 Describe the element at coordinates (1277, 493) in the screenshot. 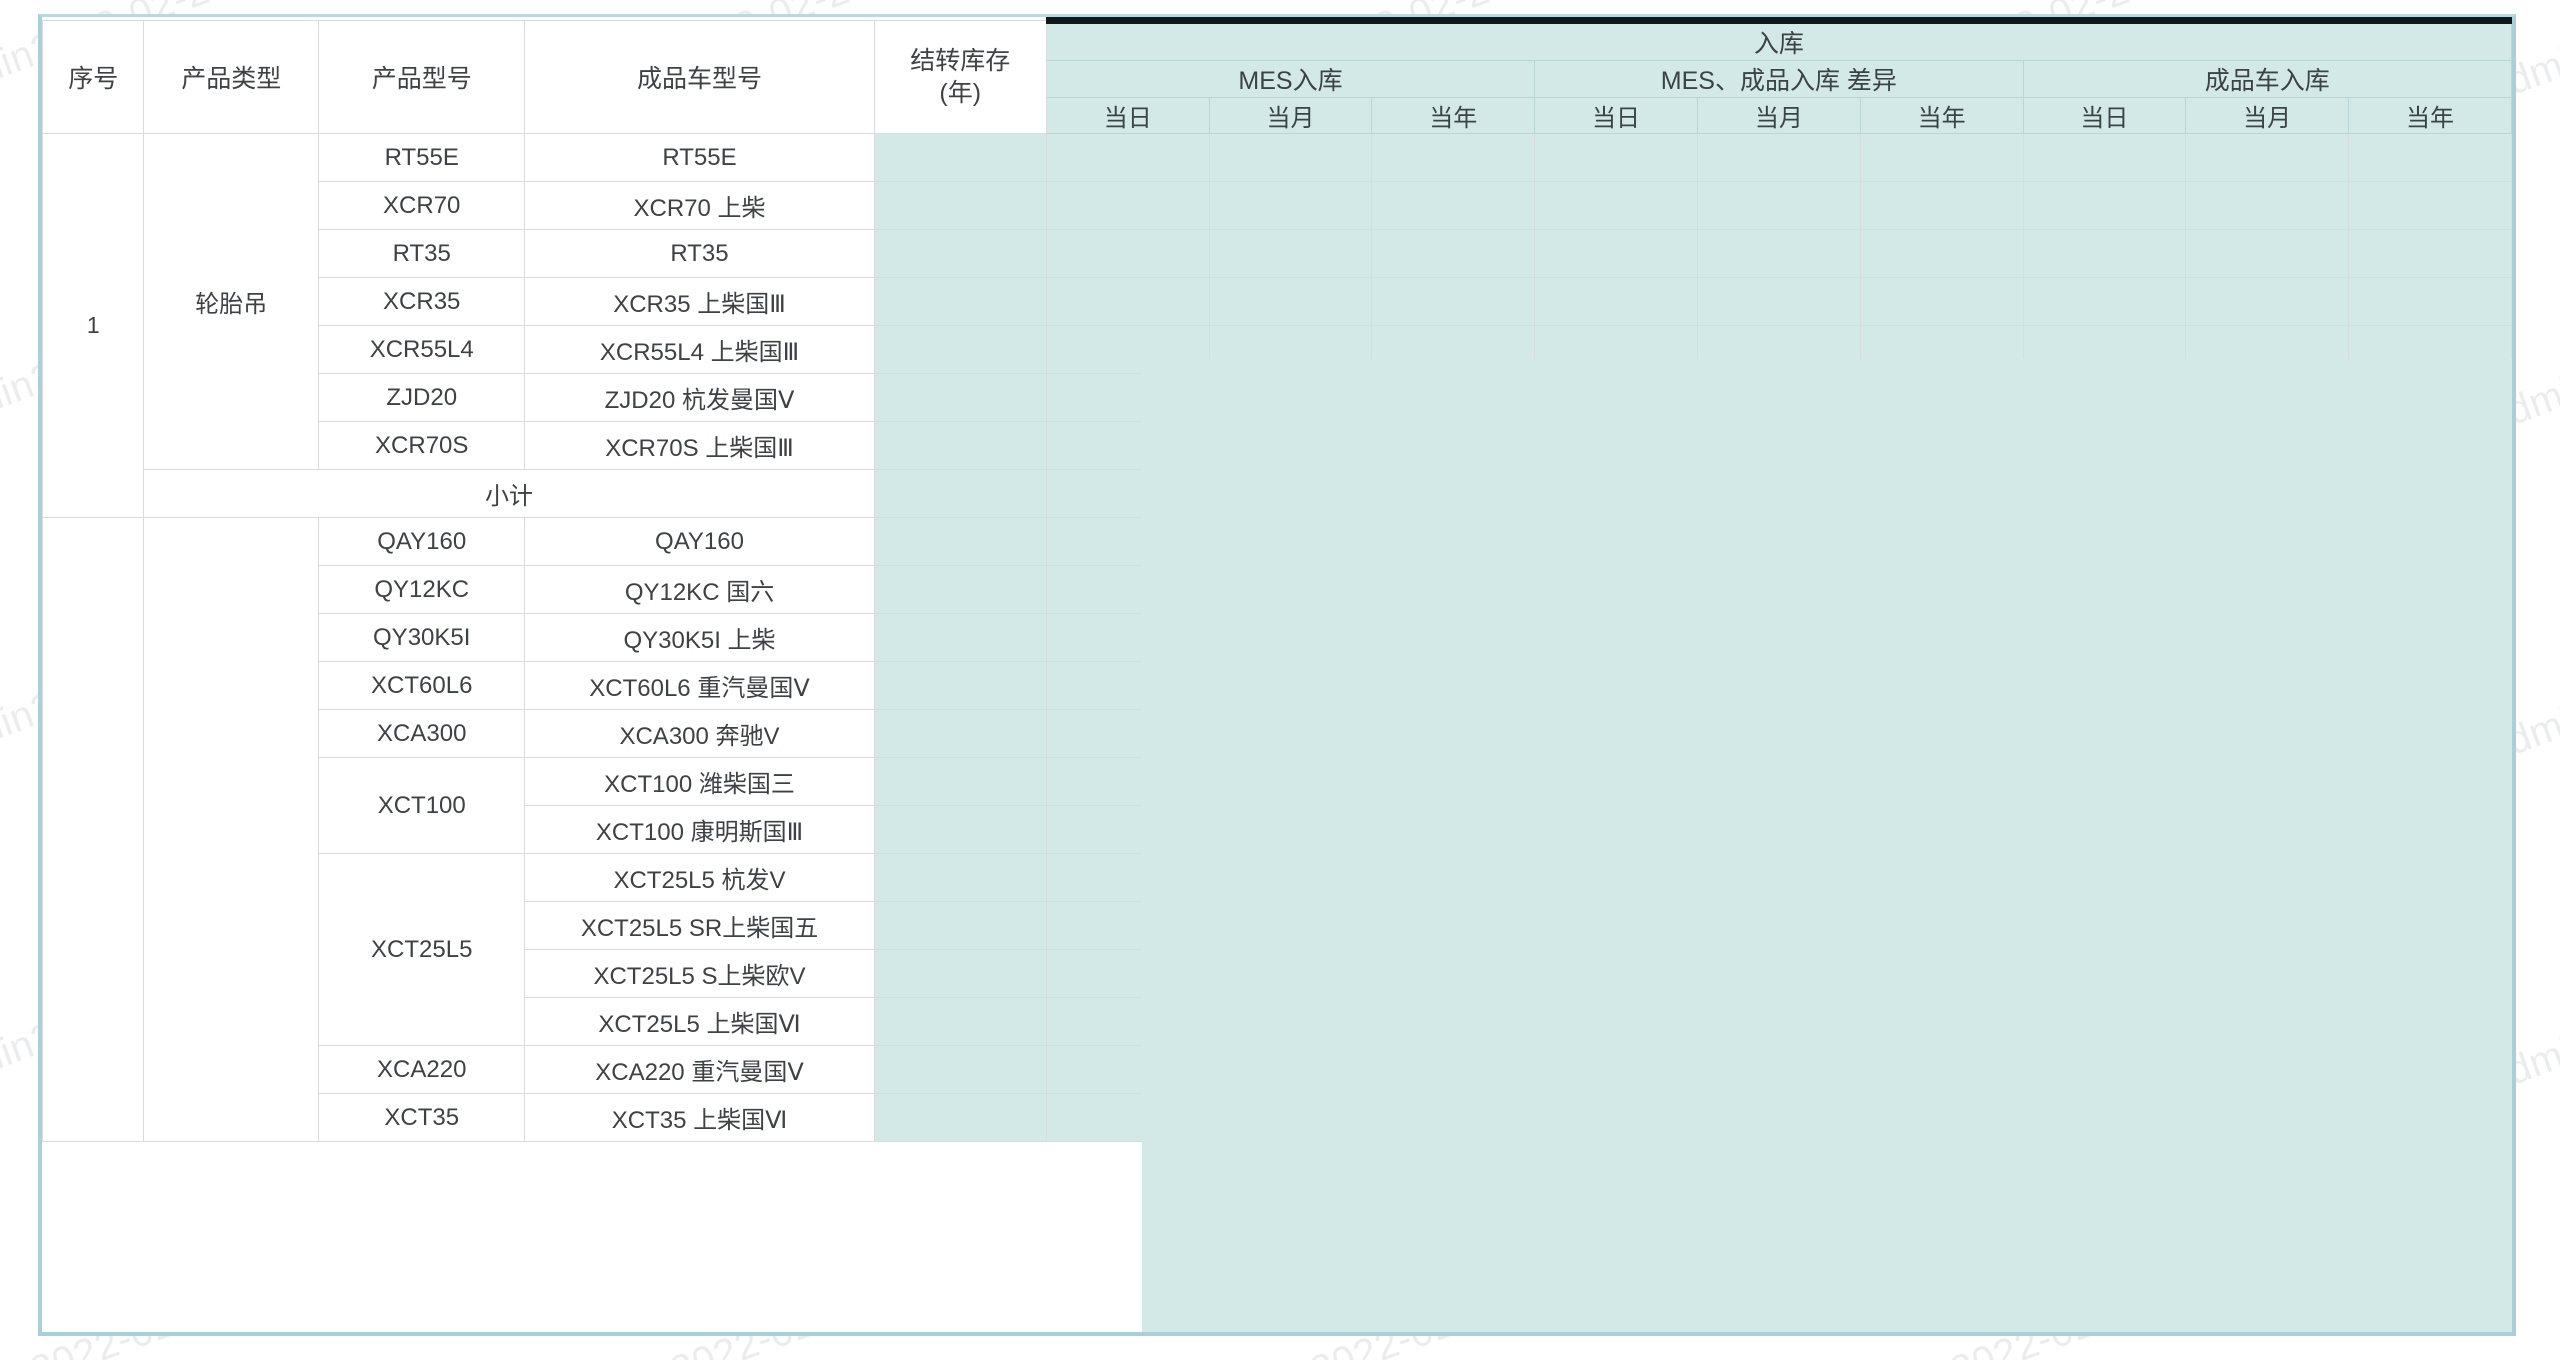

I see `subtotal-row: 小计` at that location.